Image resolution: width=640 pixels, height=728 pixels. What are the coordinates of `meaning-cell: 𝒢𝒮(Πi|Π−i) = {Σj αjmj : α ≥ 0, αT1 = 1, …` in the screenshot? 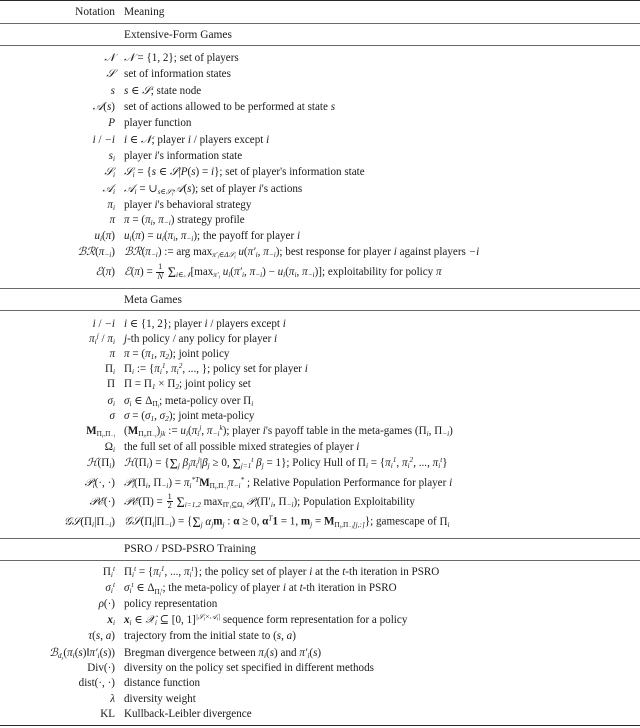 It's located at (287, 522).